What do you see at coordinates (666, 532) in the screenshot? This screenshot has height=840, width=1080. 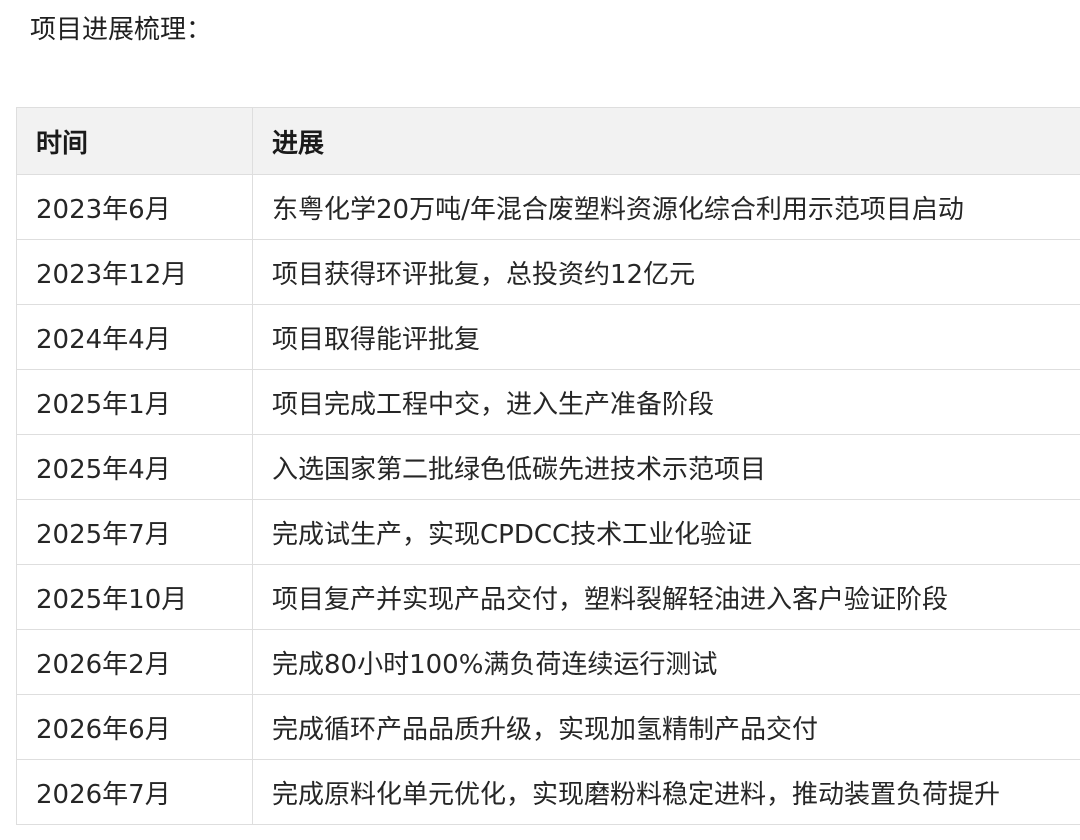 I see `progress-cell: 完成试生产，实现CPDCC技术工业化验证` at bounding box center [666, 532].